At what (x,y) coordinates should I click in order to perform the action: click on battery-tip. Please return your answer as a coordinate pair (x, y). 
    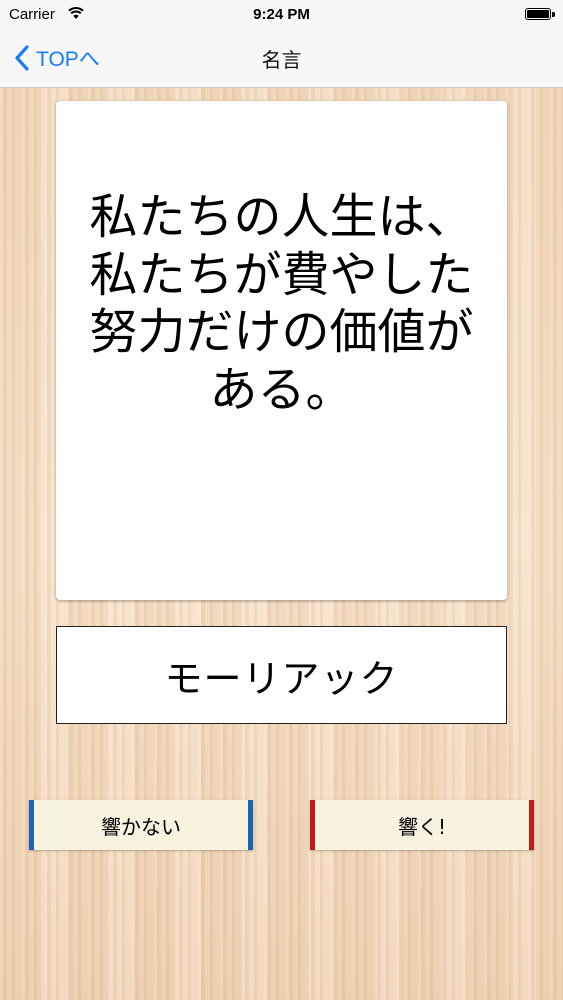
    Looking at the image, I should click on (553, 14).